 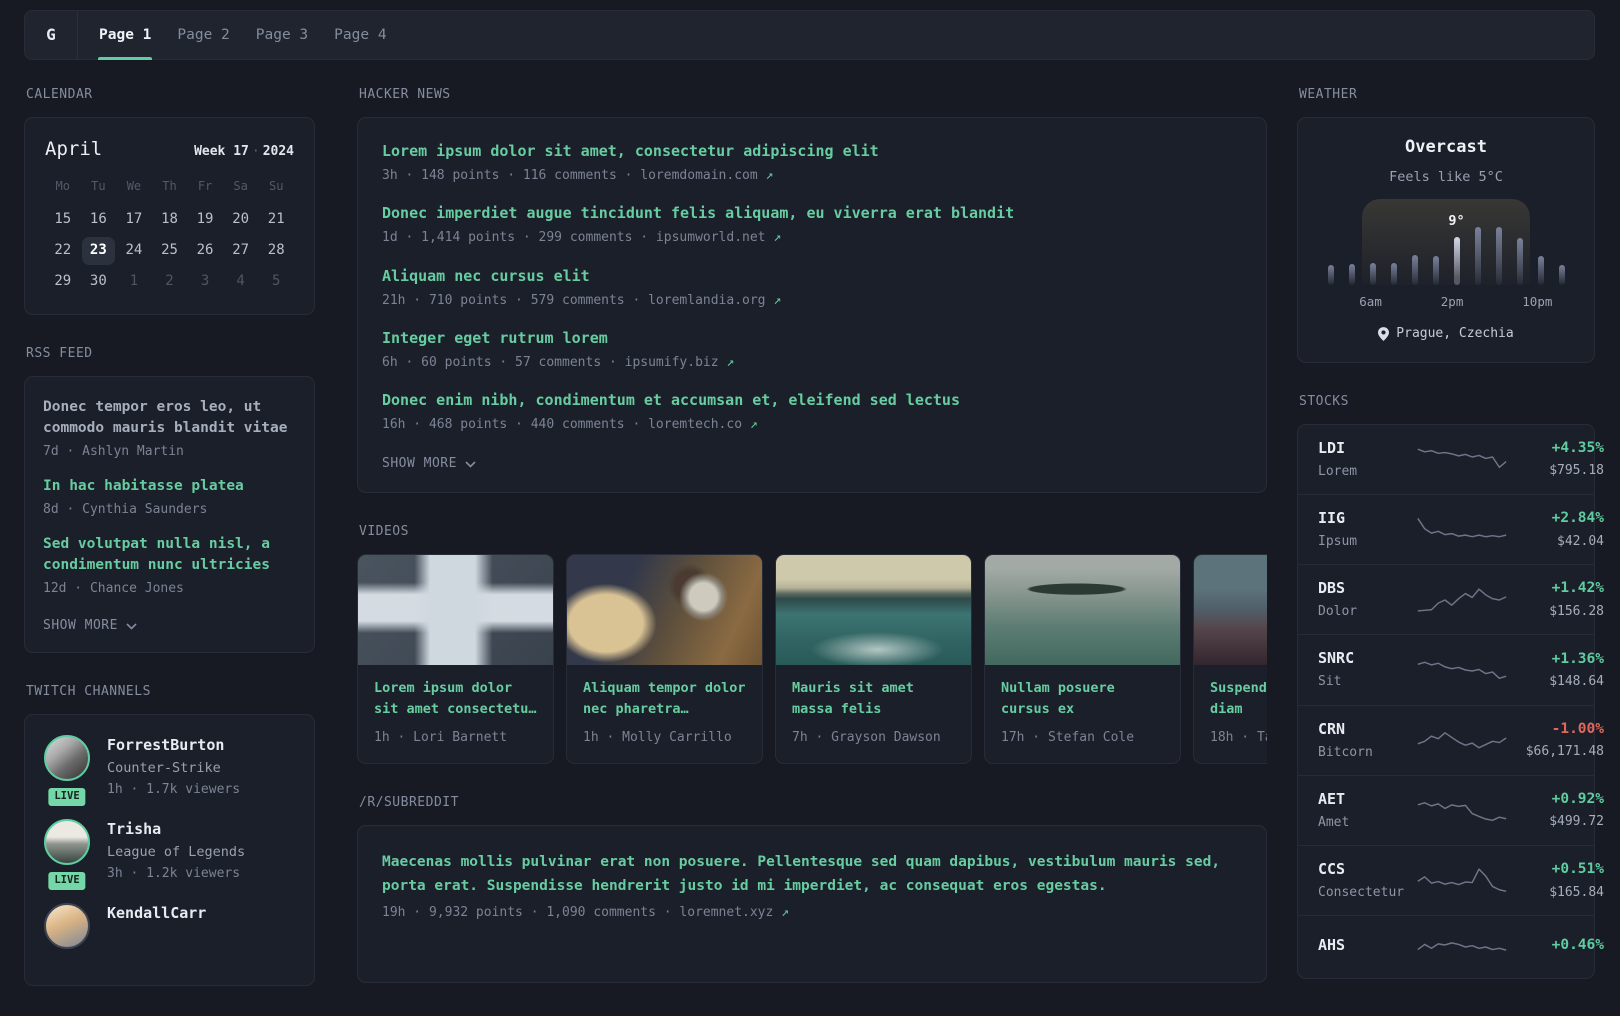 I want to click on video-title: Nullam posuere cursus ex, so click(x=1082, y=699).